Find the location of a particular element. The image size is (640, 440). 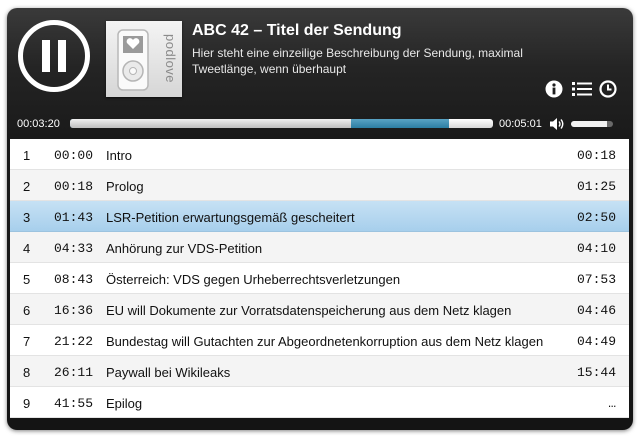

progress-bar-row: 00:03:20 00:05:01 is located at coordinates (320, 125).